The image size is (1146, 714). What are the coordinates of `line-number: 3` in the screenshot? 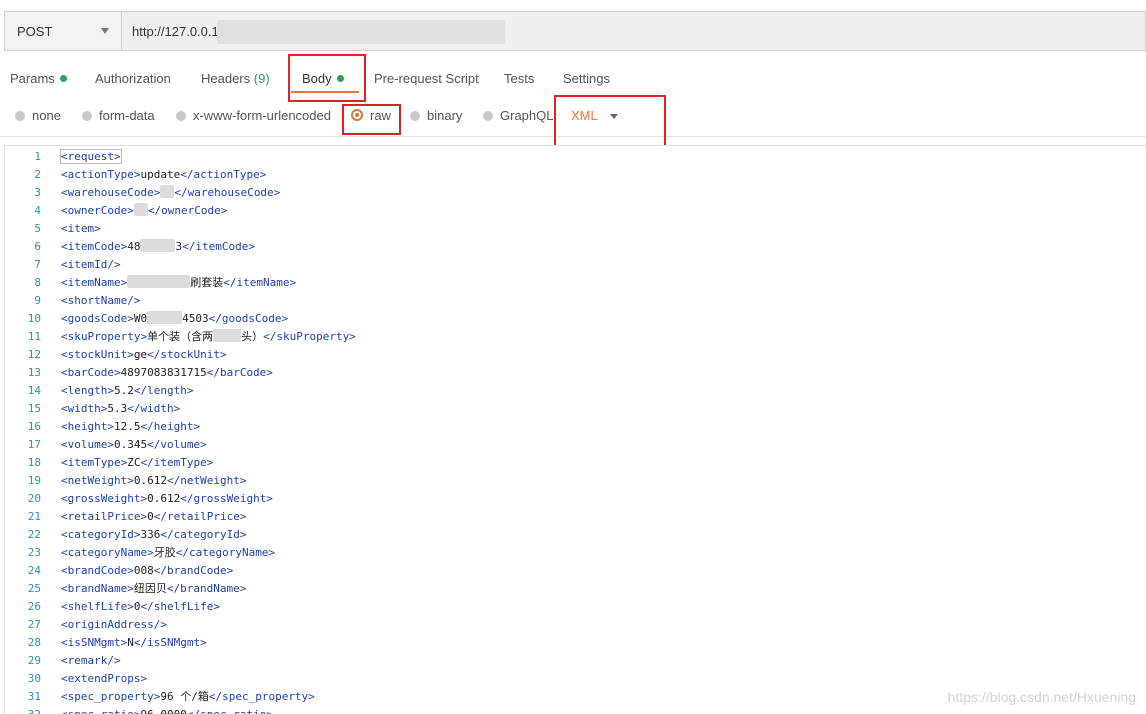 It's located at (37, 192).